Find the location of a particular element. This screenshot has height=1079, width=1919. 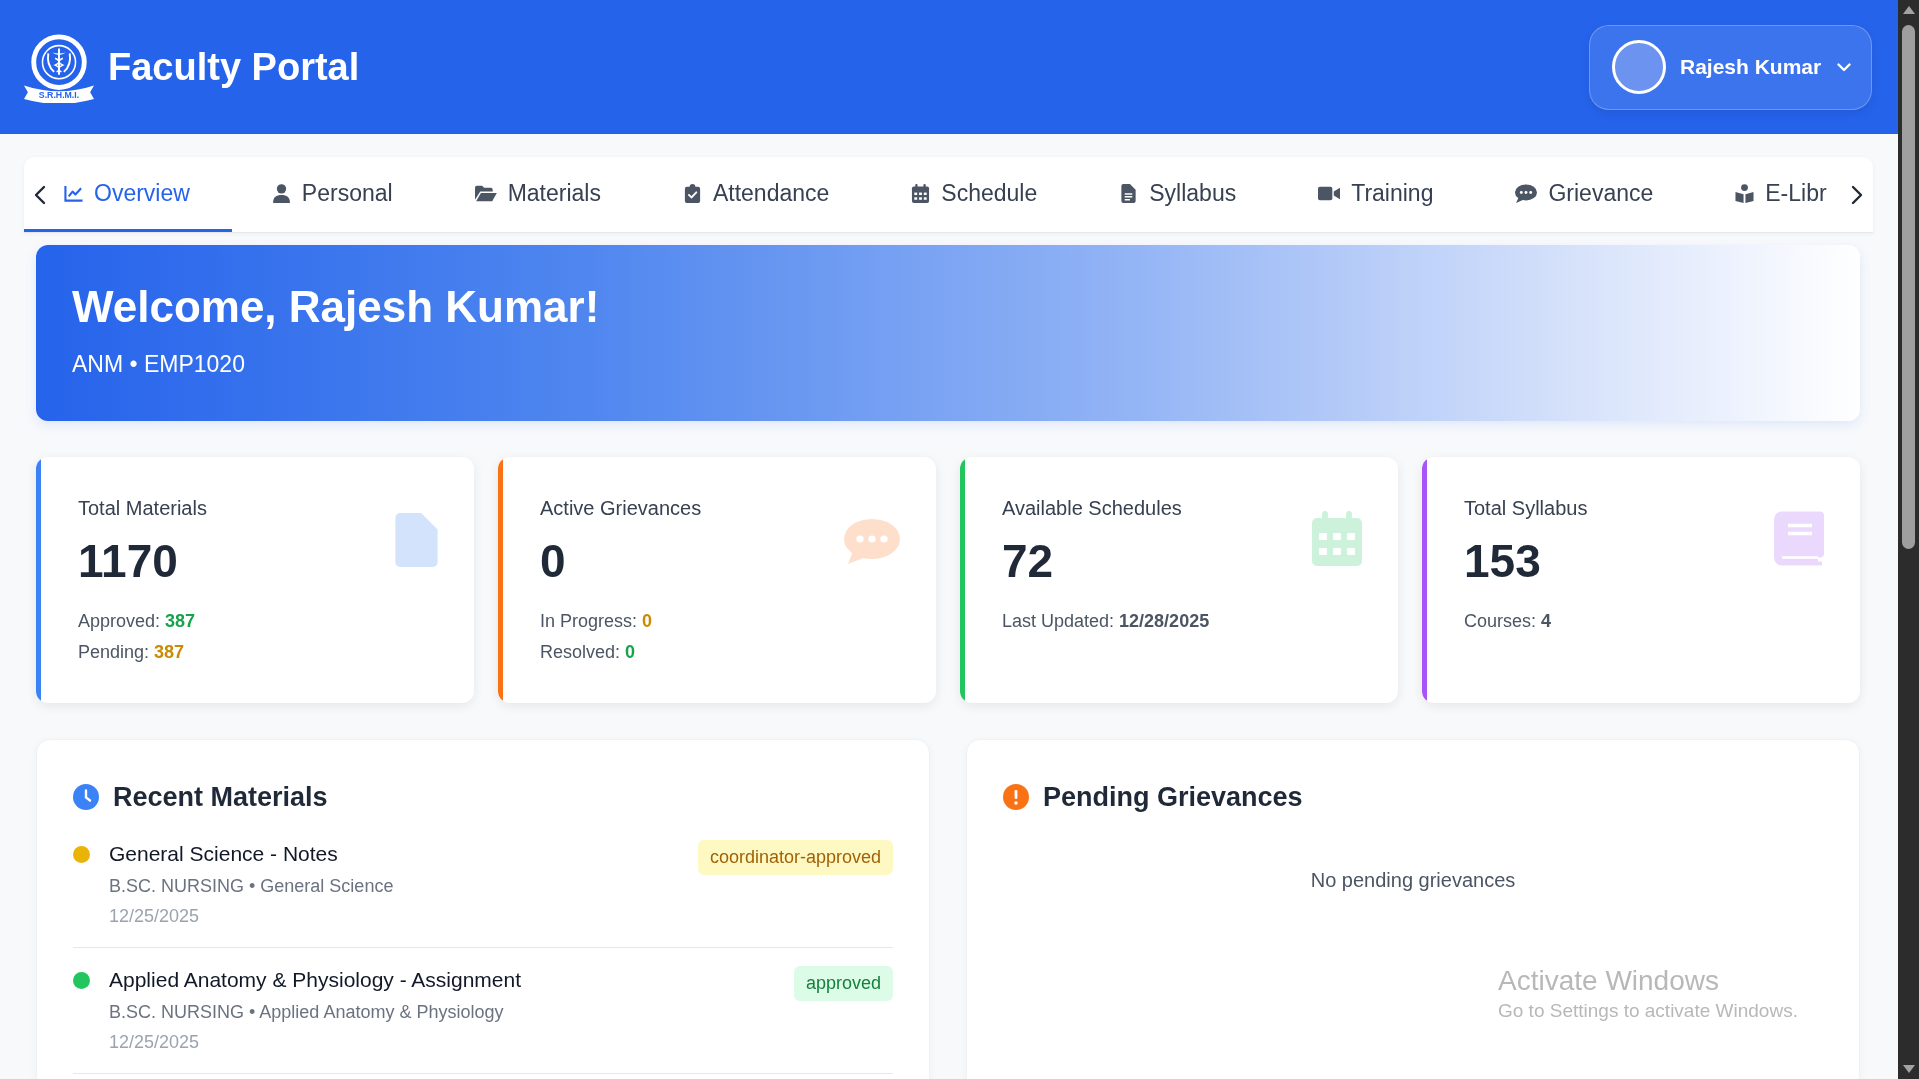

alert-icon is located at coordinates (1016, 797).